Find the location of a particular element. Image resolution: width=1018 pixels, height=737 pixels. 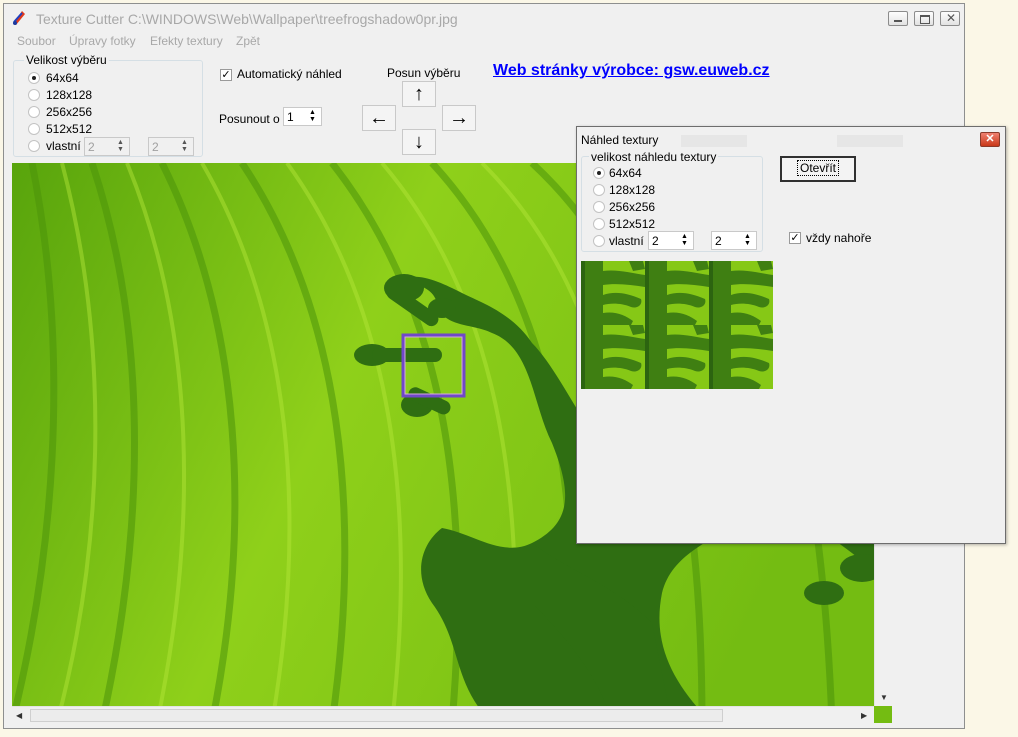

arrow-right-icon: → is located at coordinates (459, 118).